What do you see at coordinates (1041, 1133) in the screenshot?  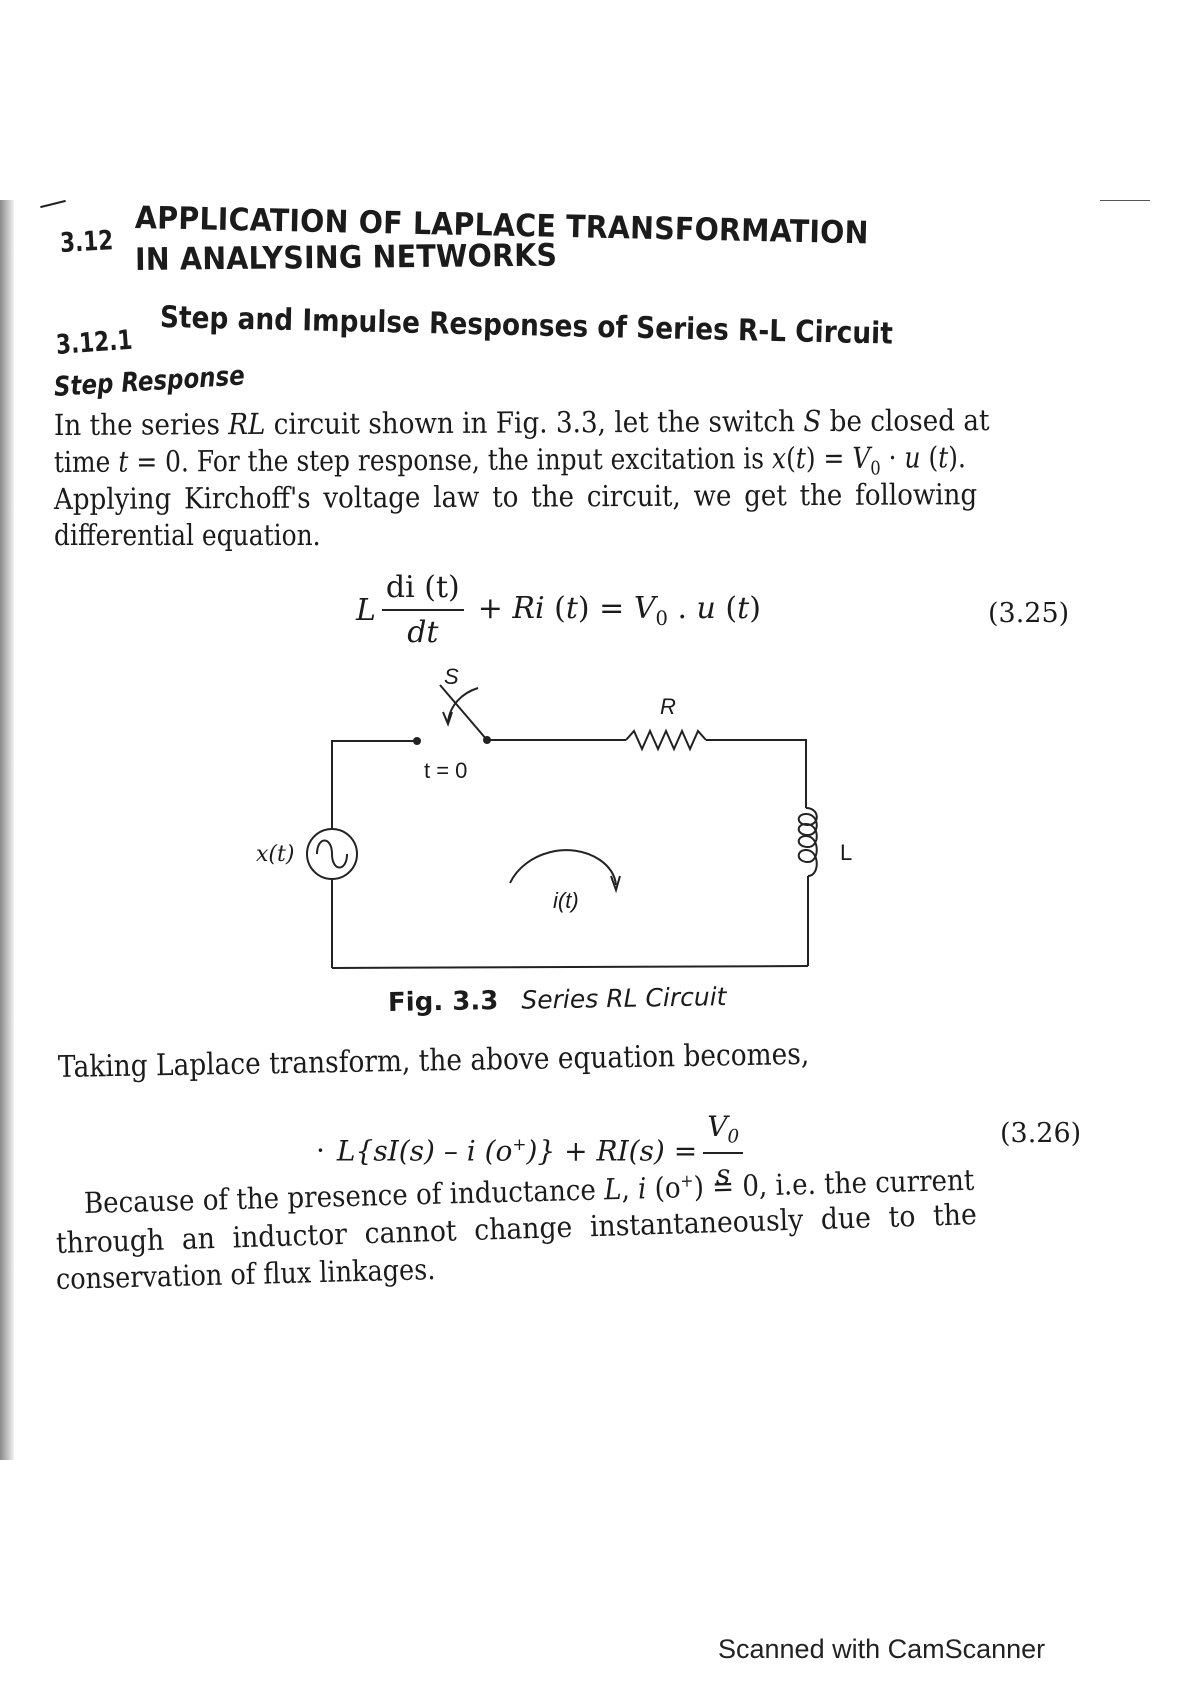 I see `equation-number-3-26: (3.26)` at bounding box center [1041, 1133].